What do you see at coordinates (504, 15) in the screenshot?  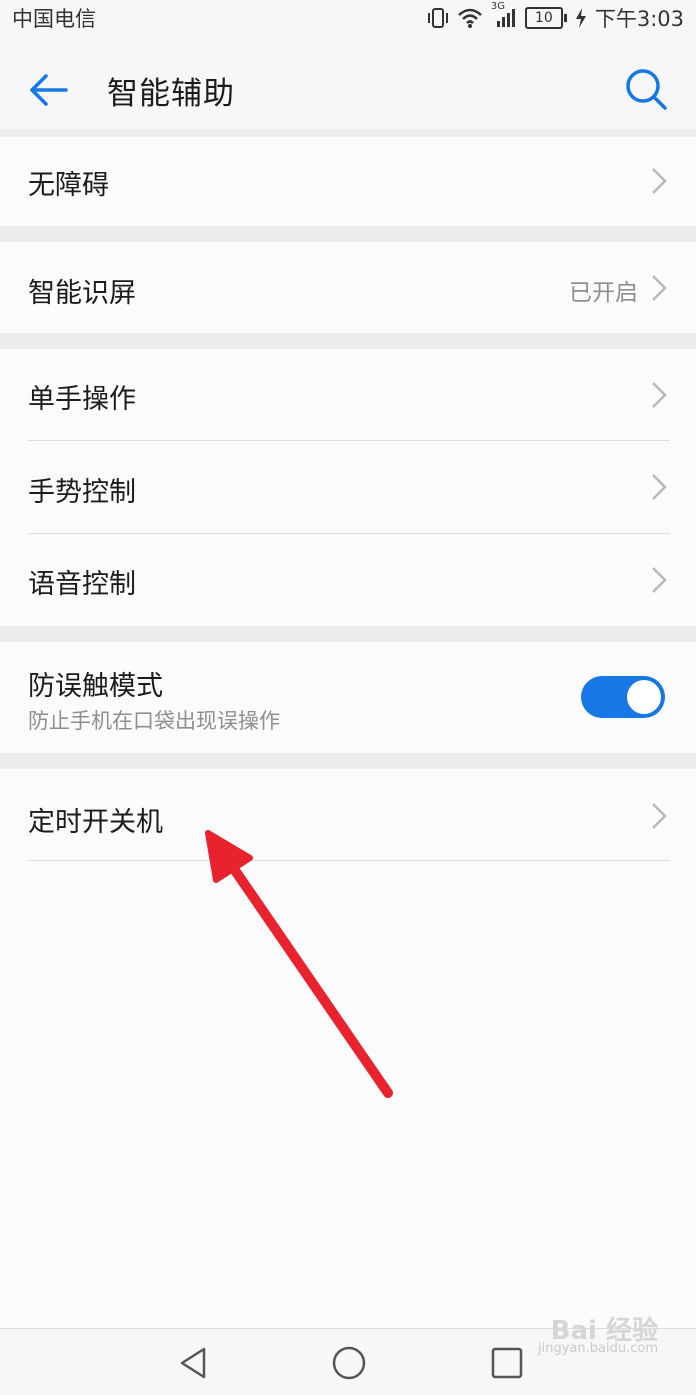 I see `signal-icon: 3G` at bounding box center [504, 15].